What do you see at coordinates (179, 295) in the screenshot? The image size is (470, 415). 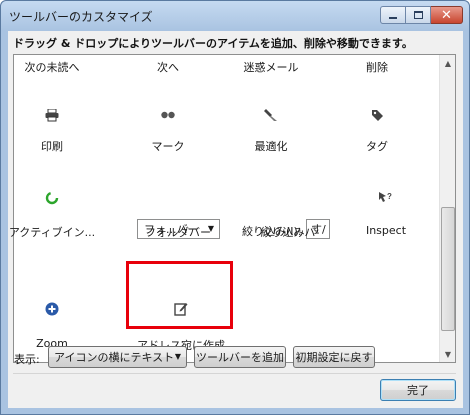 I see `highlight-box` at bounding box center [179, 295].